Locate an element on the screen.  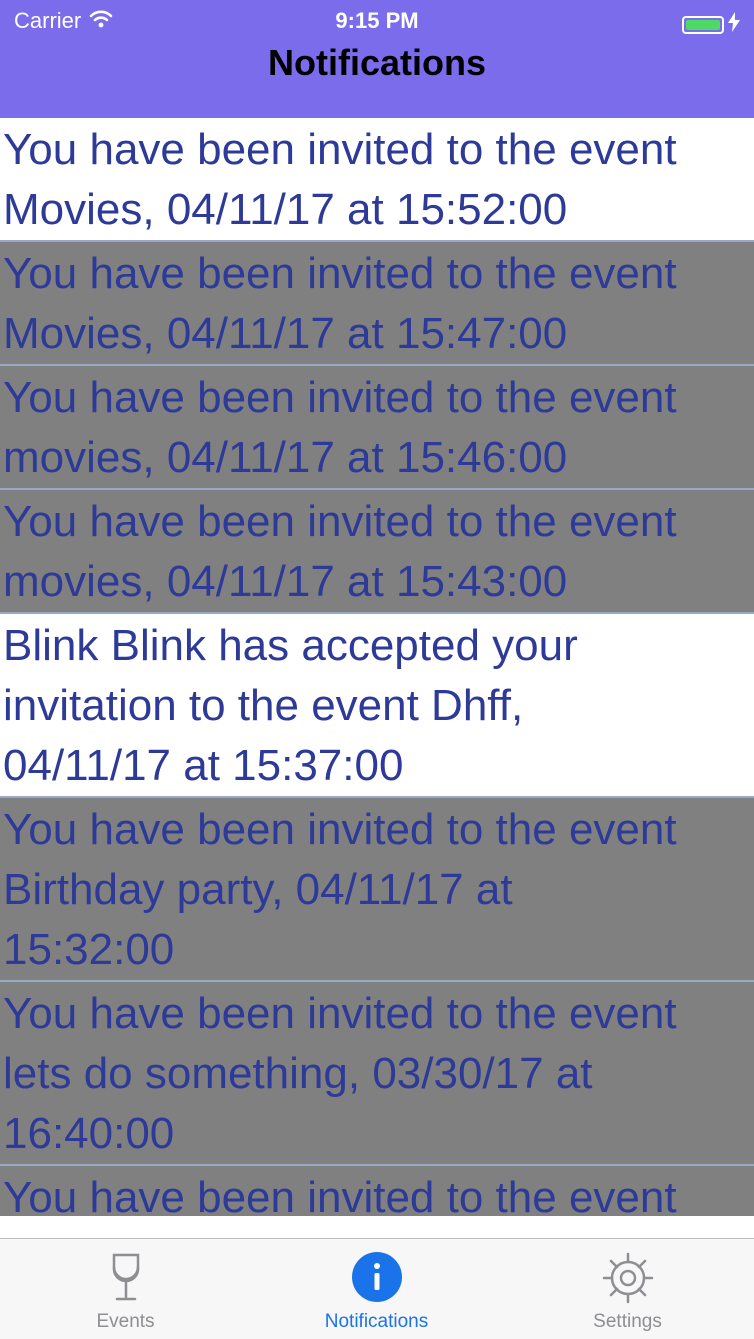
tab-settings: Settings is located at coordinates (627, 1289).